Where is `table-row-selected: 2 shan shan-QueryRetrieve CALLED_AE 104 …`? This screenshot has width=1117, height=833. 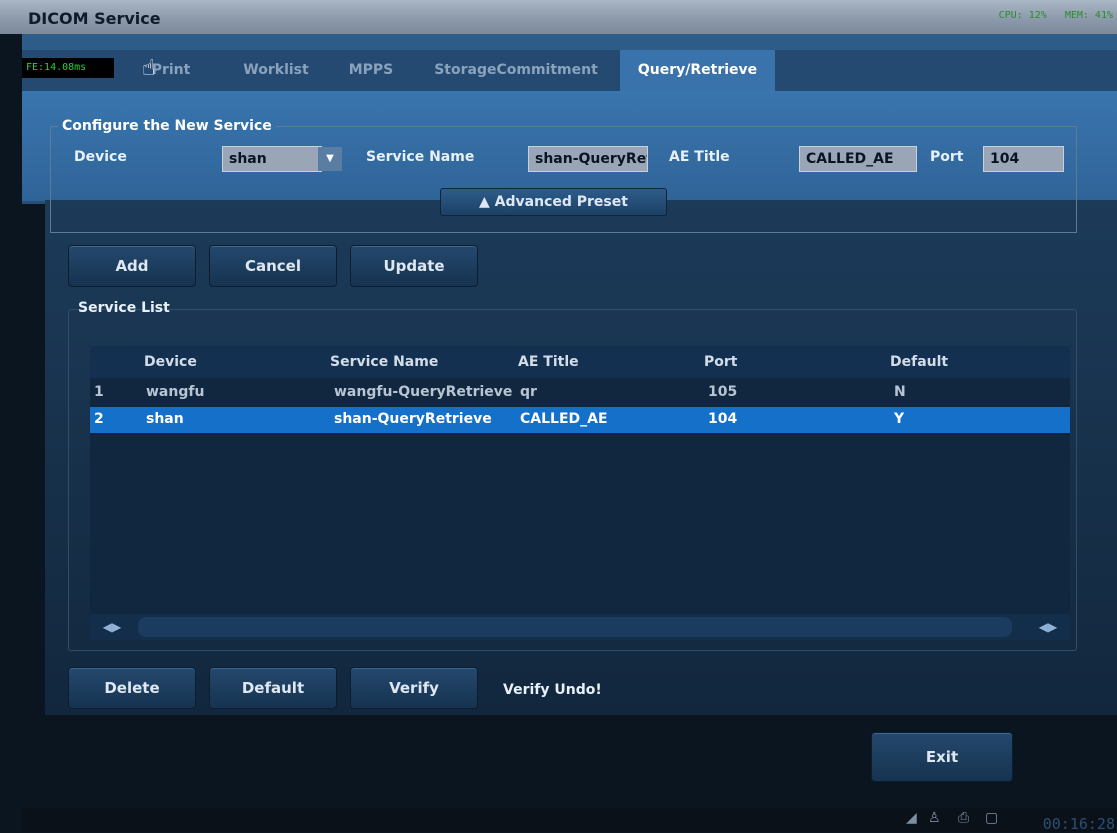
table-row-selected: 2 shan shan-QueryRetrieve CALLED_AE 104 … is located at coordinates (580, 420).